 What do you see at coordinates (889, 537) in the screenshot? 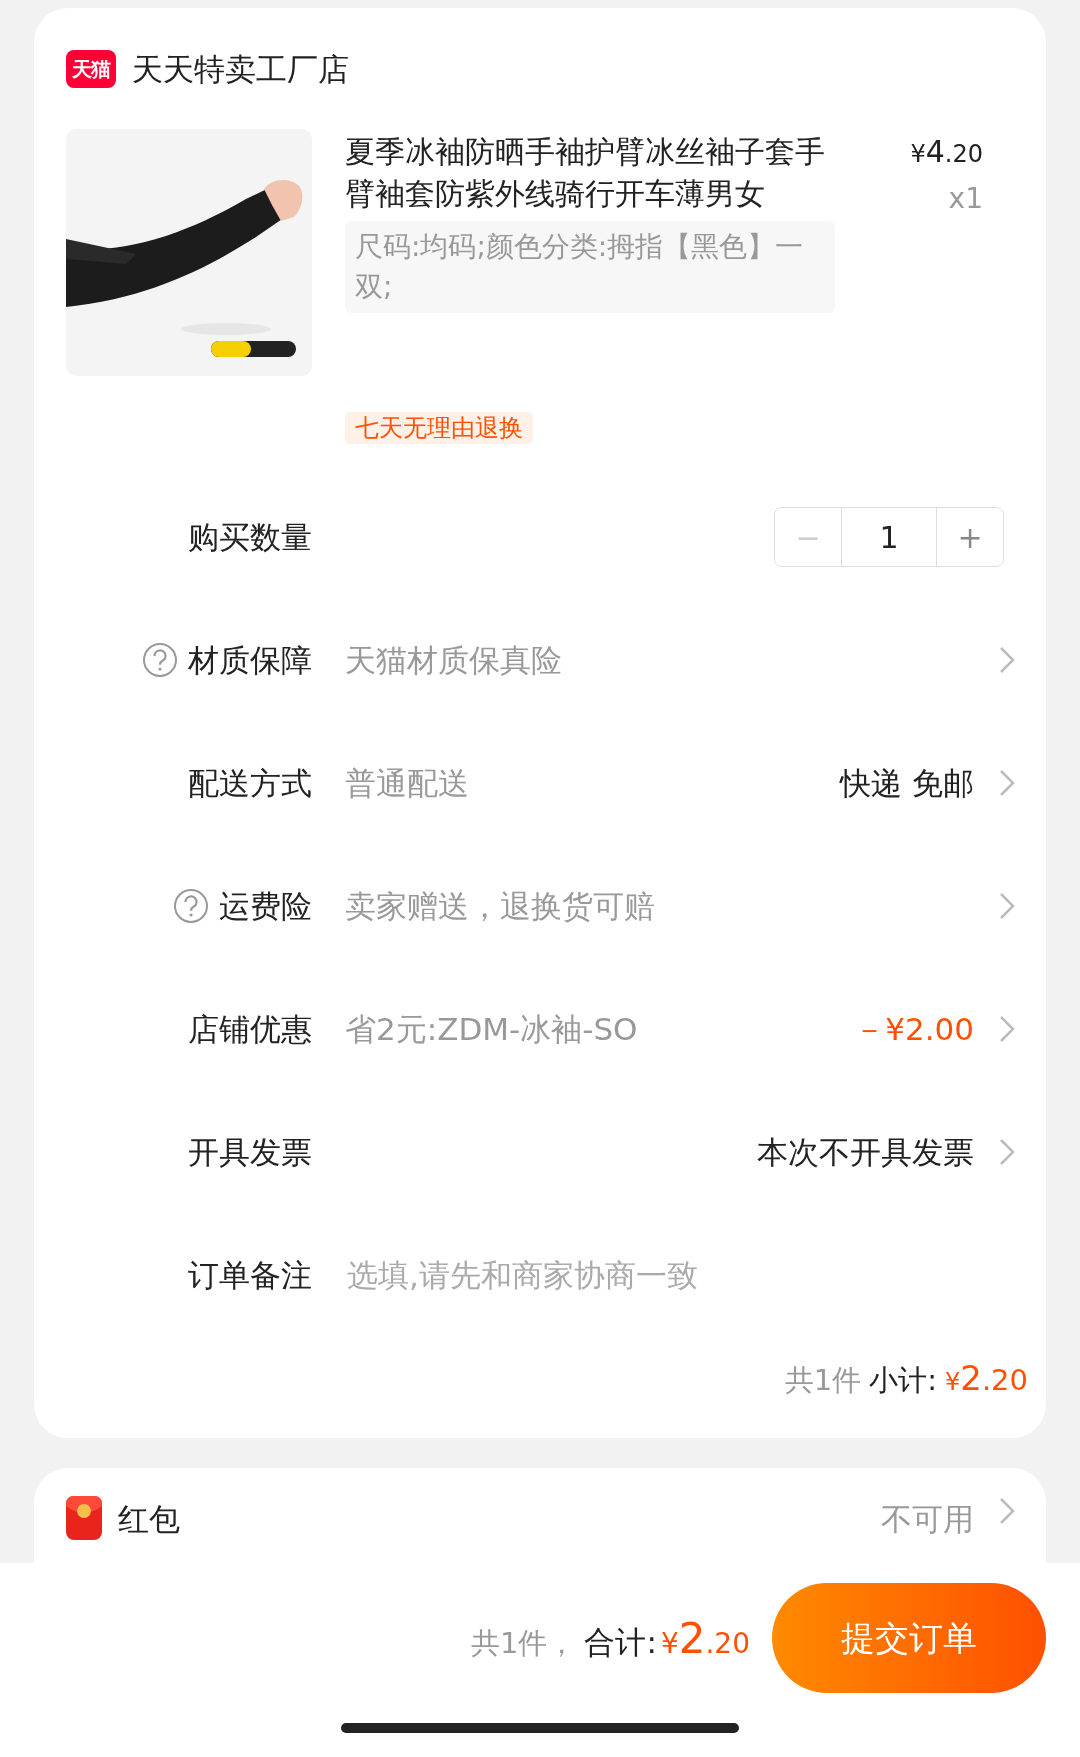
I see `quantity-value: 1` at bounding box center [889, 537].